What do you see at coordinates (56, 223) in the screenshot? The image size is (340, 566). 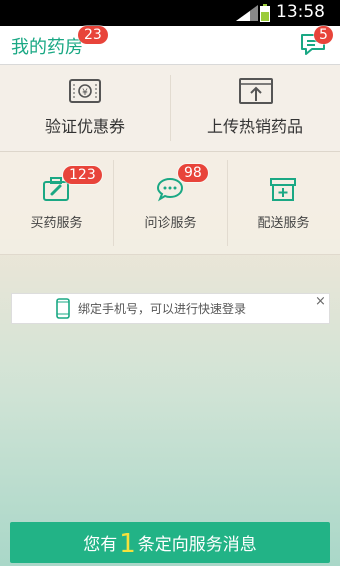 I see `buy-medicine-label: 买药服务` at bounding box center [56, 223].